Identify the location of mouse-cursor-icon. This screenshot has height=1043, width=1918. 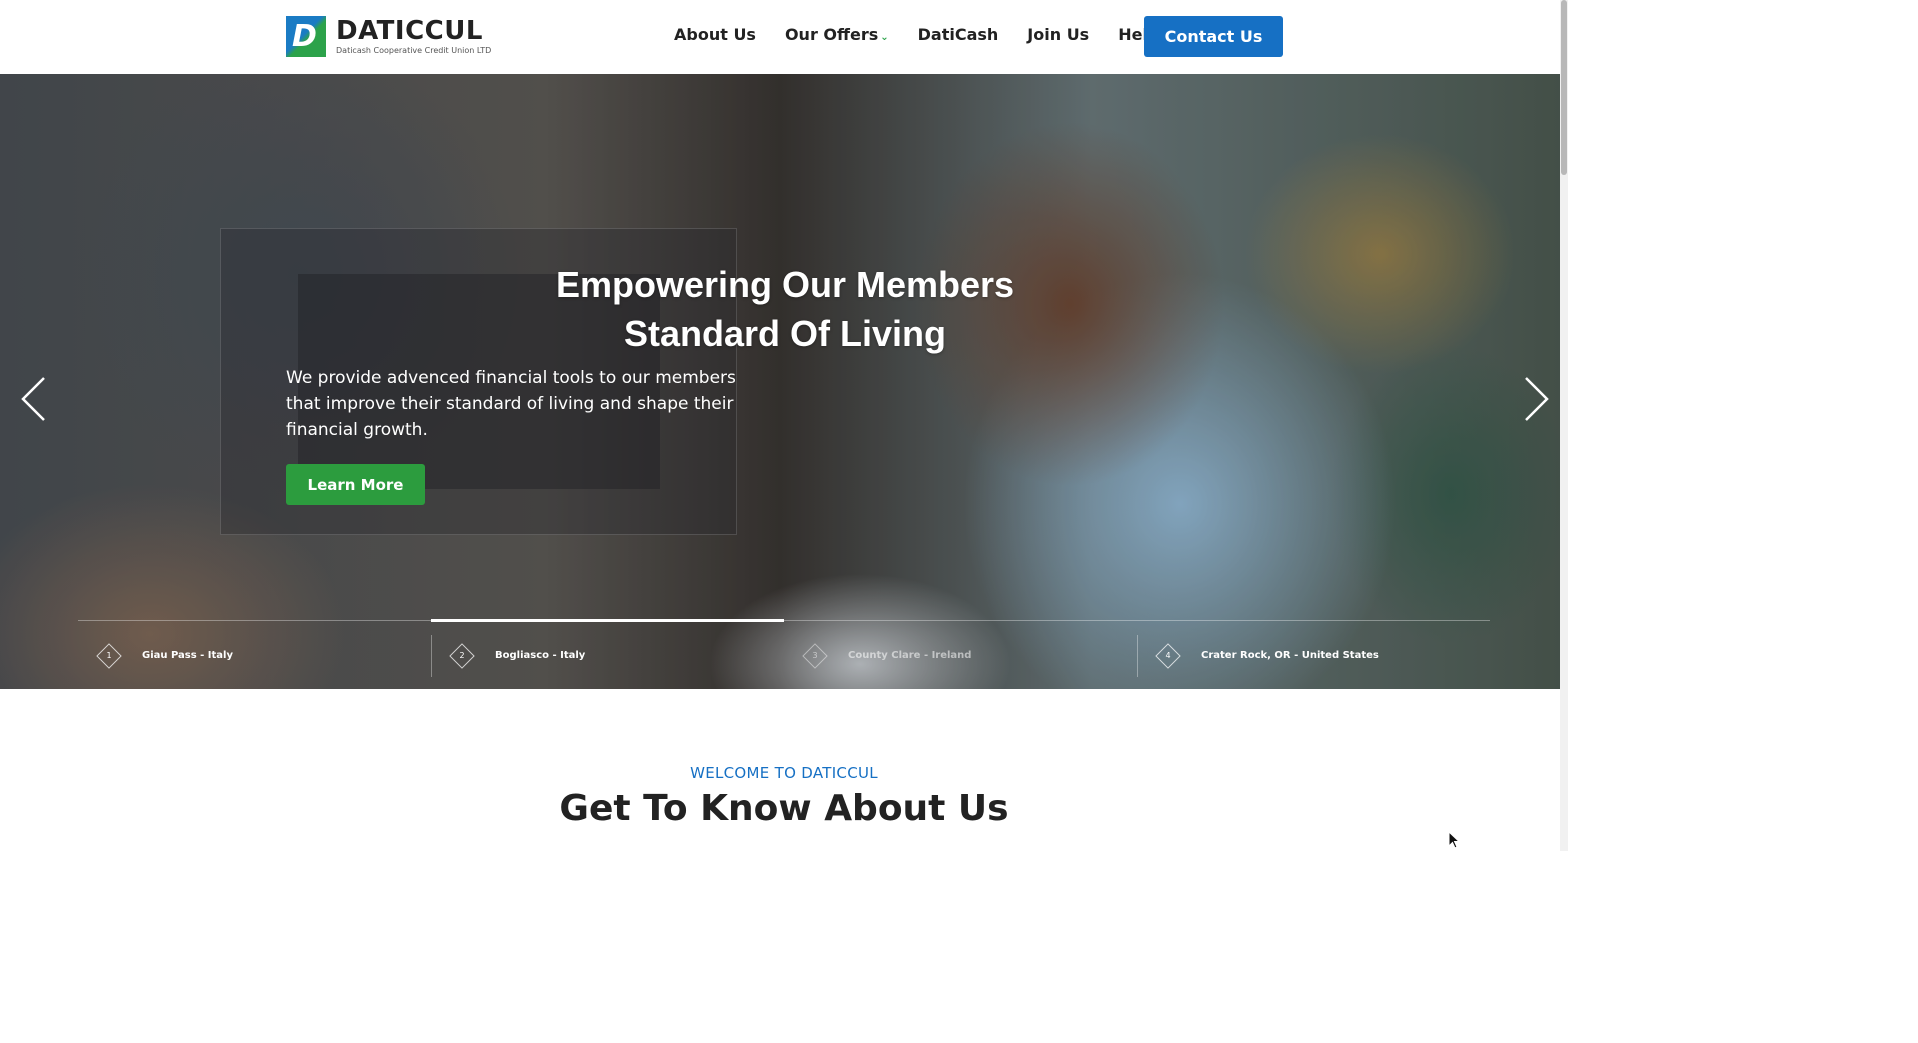
(1454, 840).